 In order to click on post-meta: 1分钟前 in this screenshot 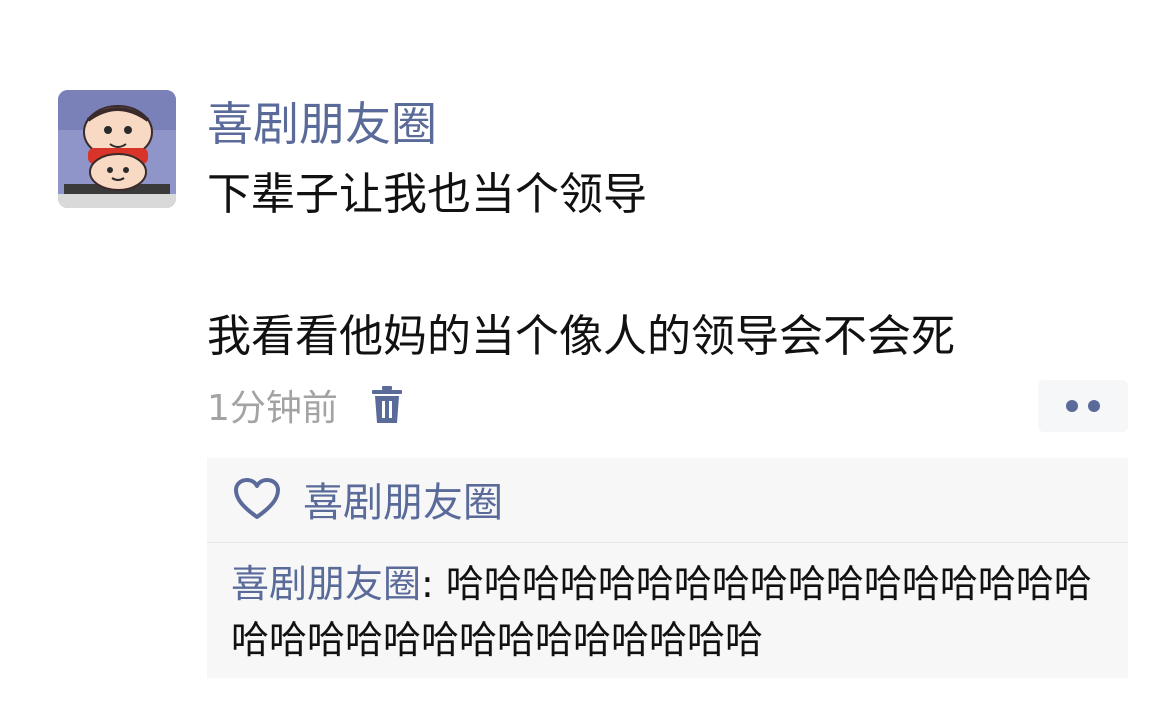, I will do `click(305, 405)`.